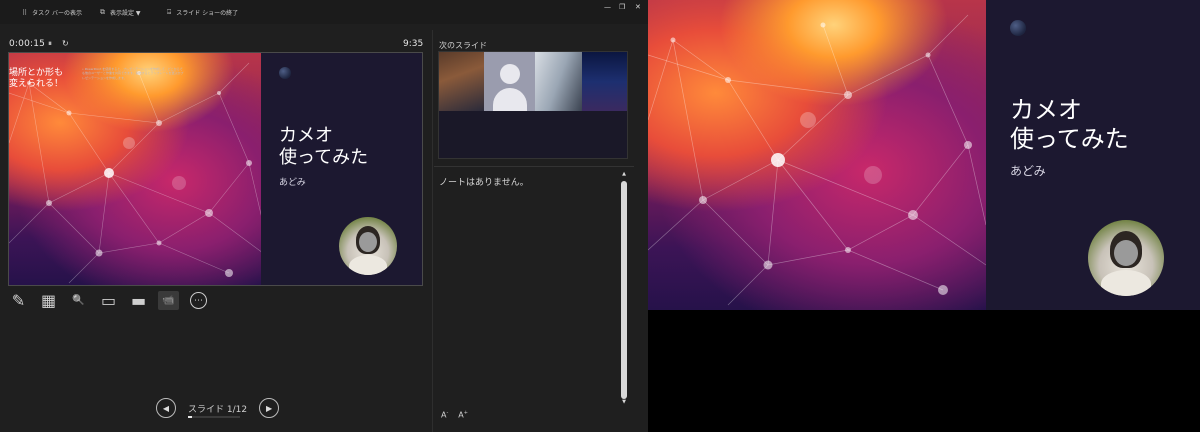 The width and height of the screenshot is (1200, 432). I want to click on camera-icon: 📹, so click(168, 300).